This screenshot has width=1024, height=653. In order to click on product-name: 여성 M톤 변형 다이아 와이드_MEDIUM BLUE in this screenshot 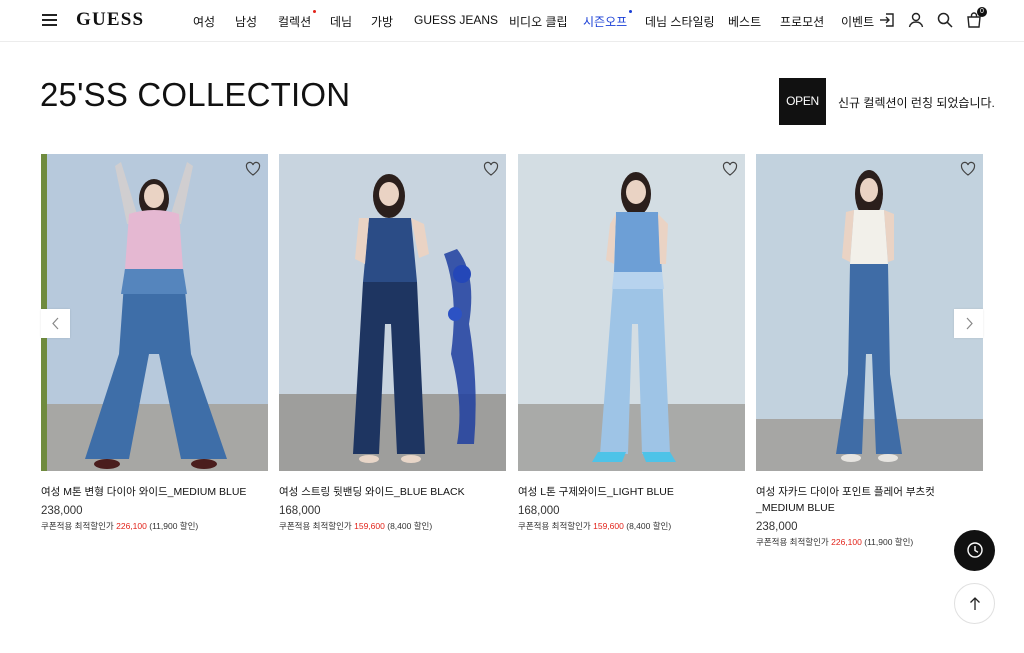, I will do `click(154, 492)`.